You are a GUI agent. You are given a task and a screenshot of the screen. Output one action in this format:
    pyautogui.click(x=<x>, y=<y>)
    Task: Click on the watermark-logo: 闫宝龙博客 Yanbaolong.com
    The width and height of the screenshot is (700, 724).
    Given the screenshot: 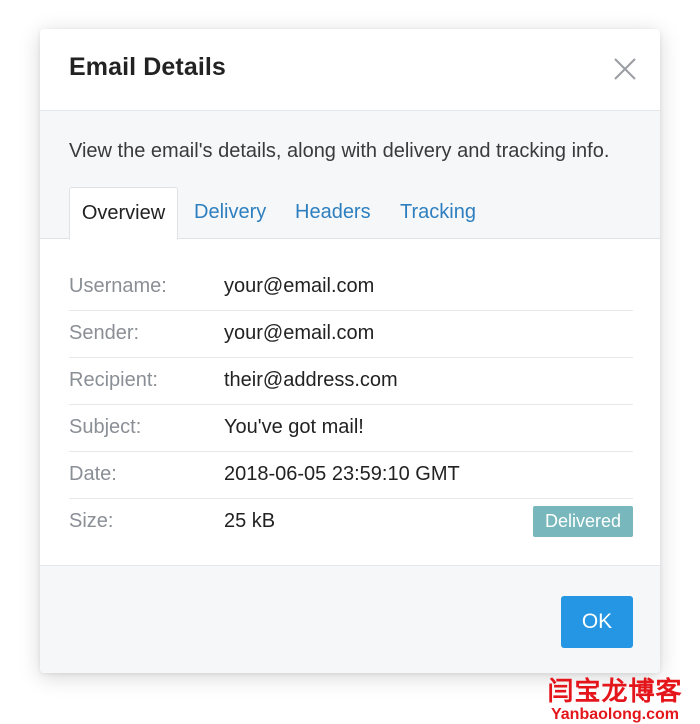 What is the action you would take?
    pyautogui.click(x=615, y=700)
    